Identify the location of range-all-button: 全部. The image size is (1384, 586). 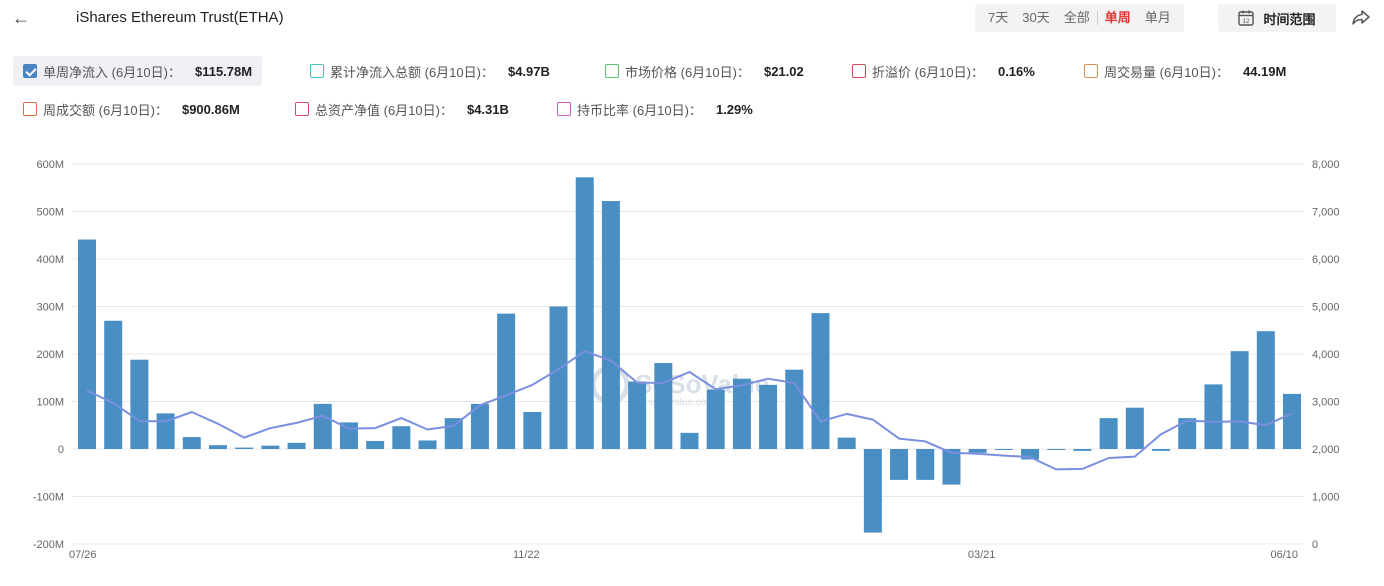
(1077, 18).